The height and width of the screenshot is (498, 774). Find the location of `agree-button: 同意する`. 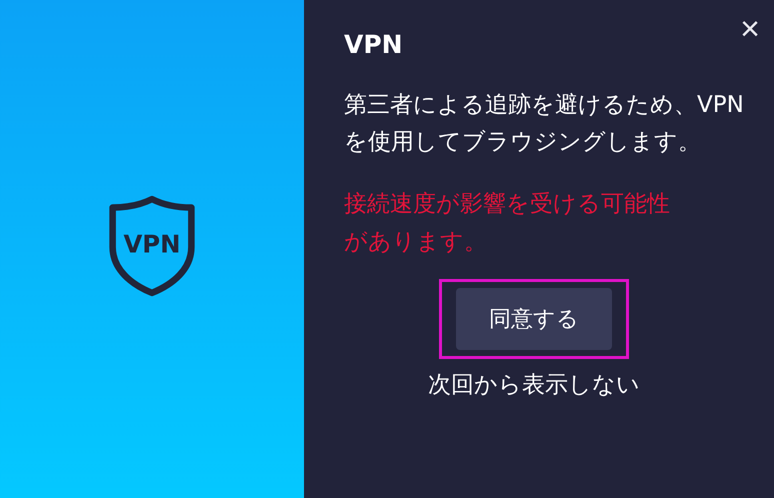

agree-button: 同意する is located at coordinates (534, 319).